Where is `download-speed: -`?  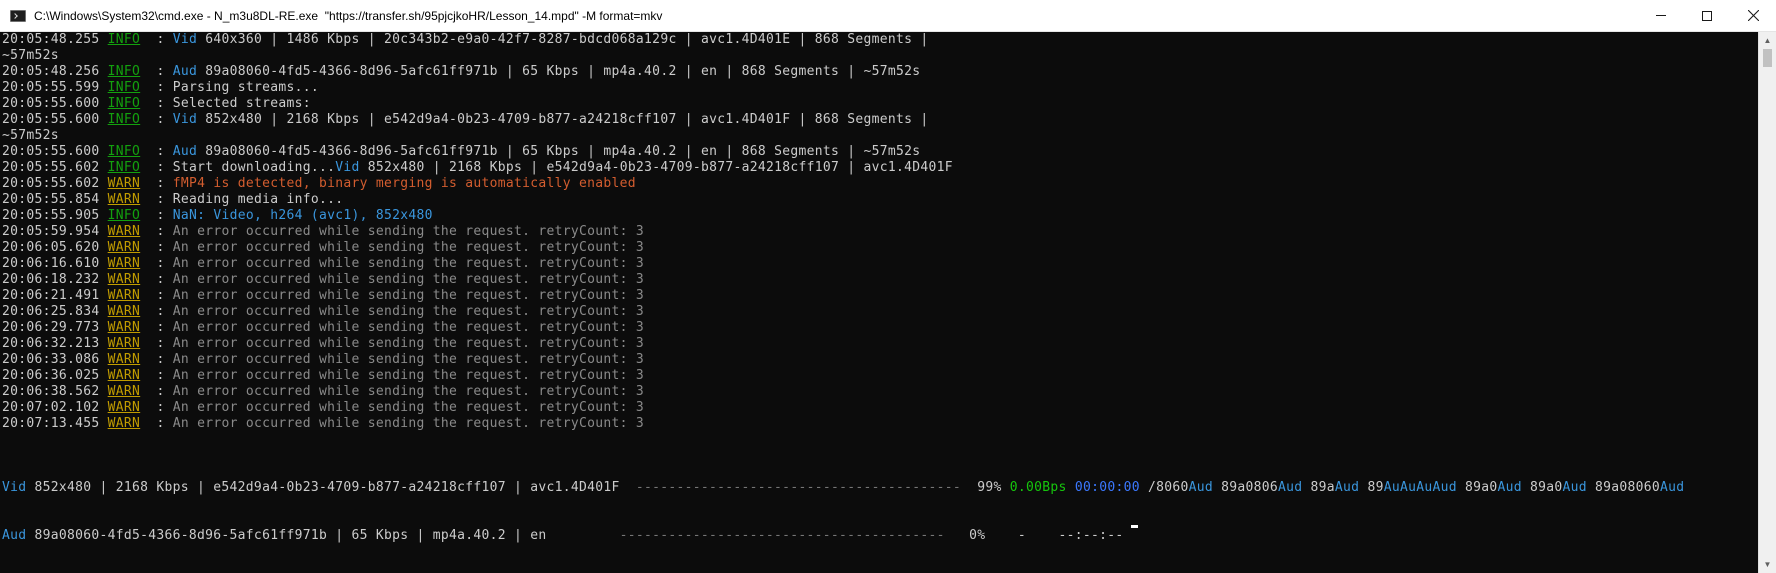
download-speed: - is located at coordinates (1022, 535).